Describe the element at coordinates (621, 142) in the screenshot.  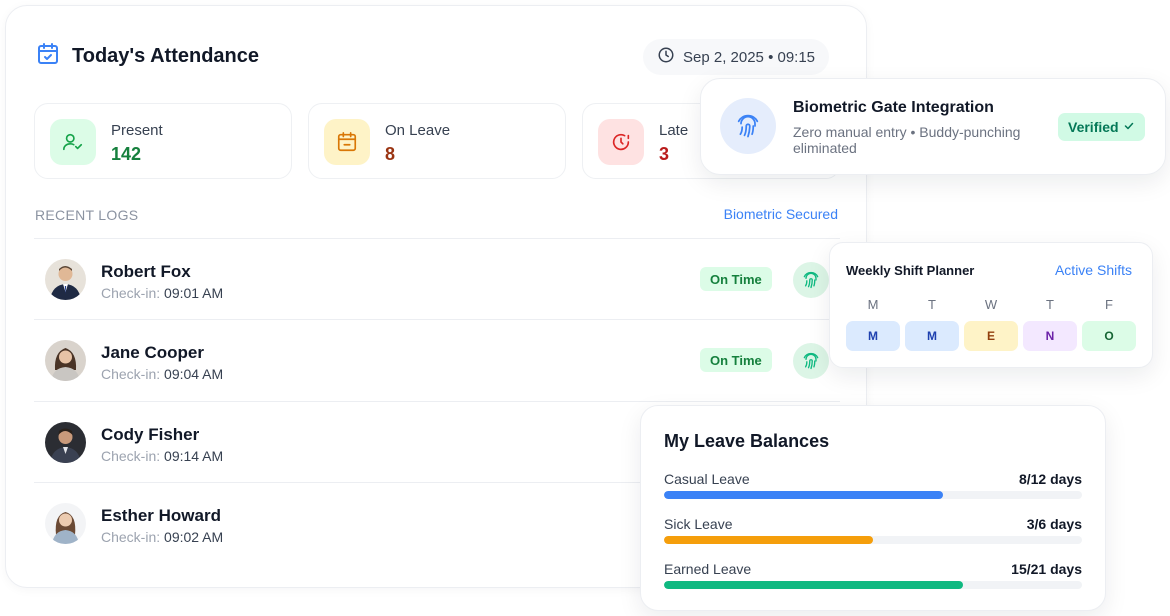
I see `clock-alert-icon` at that location.